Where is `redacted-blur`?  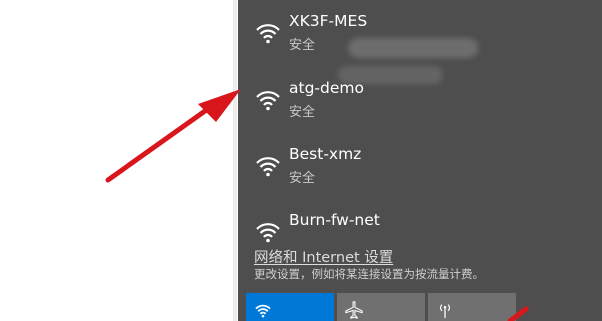 redacted-blur is located at coordinates (413, 48).